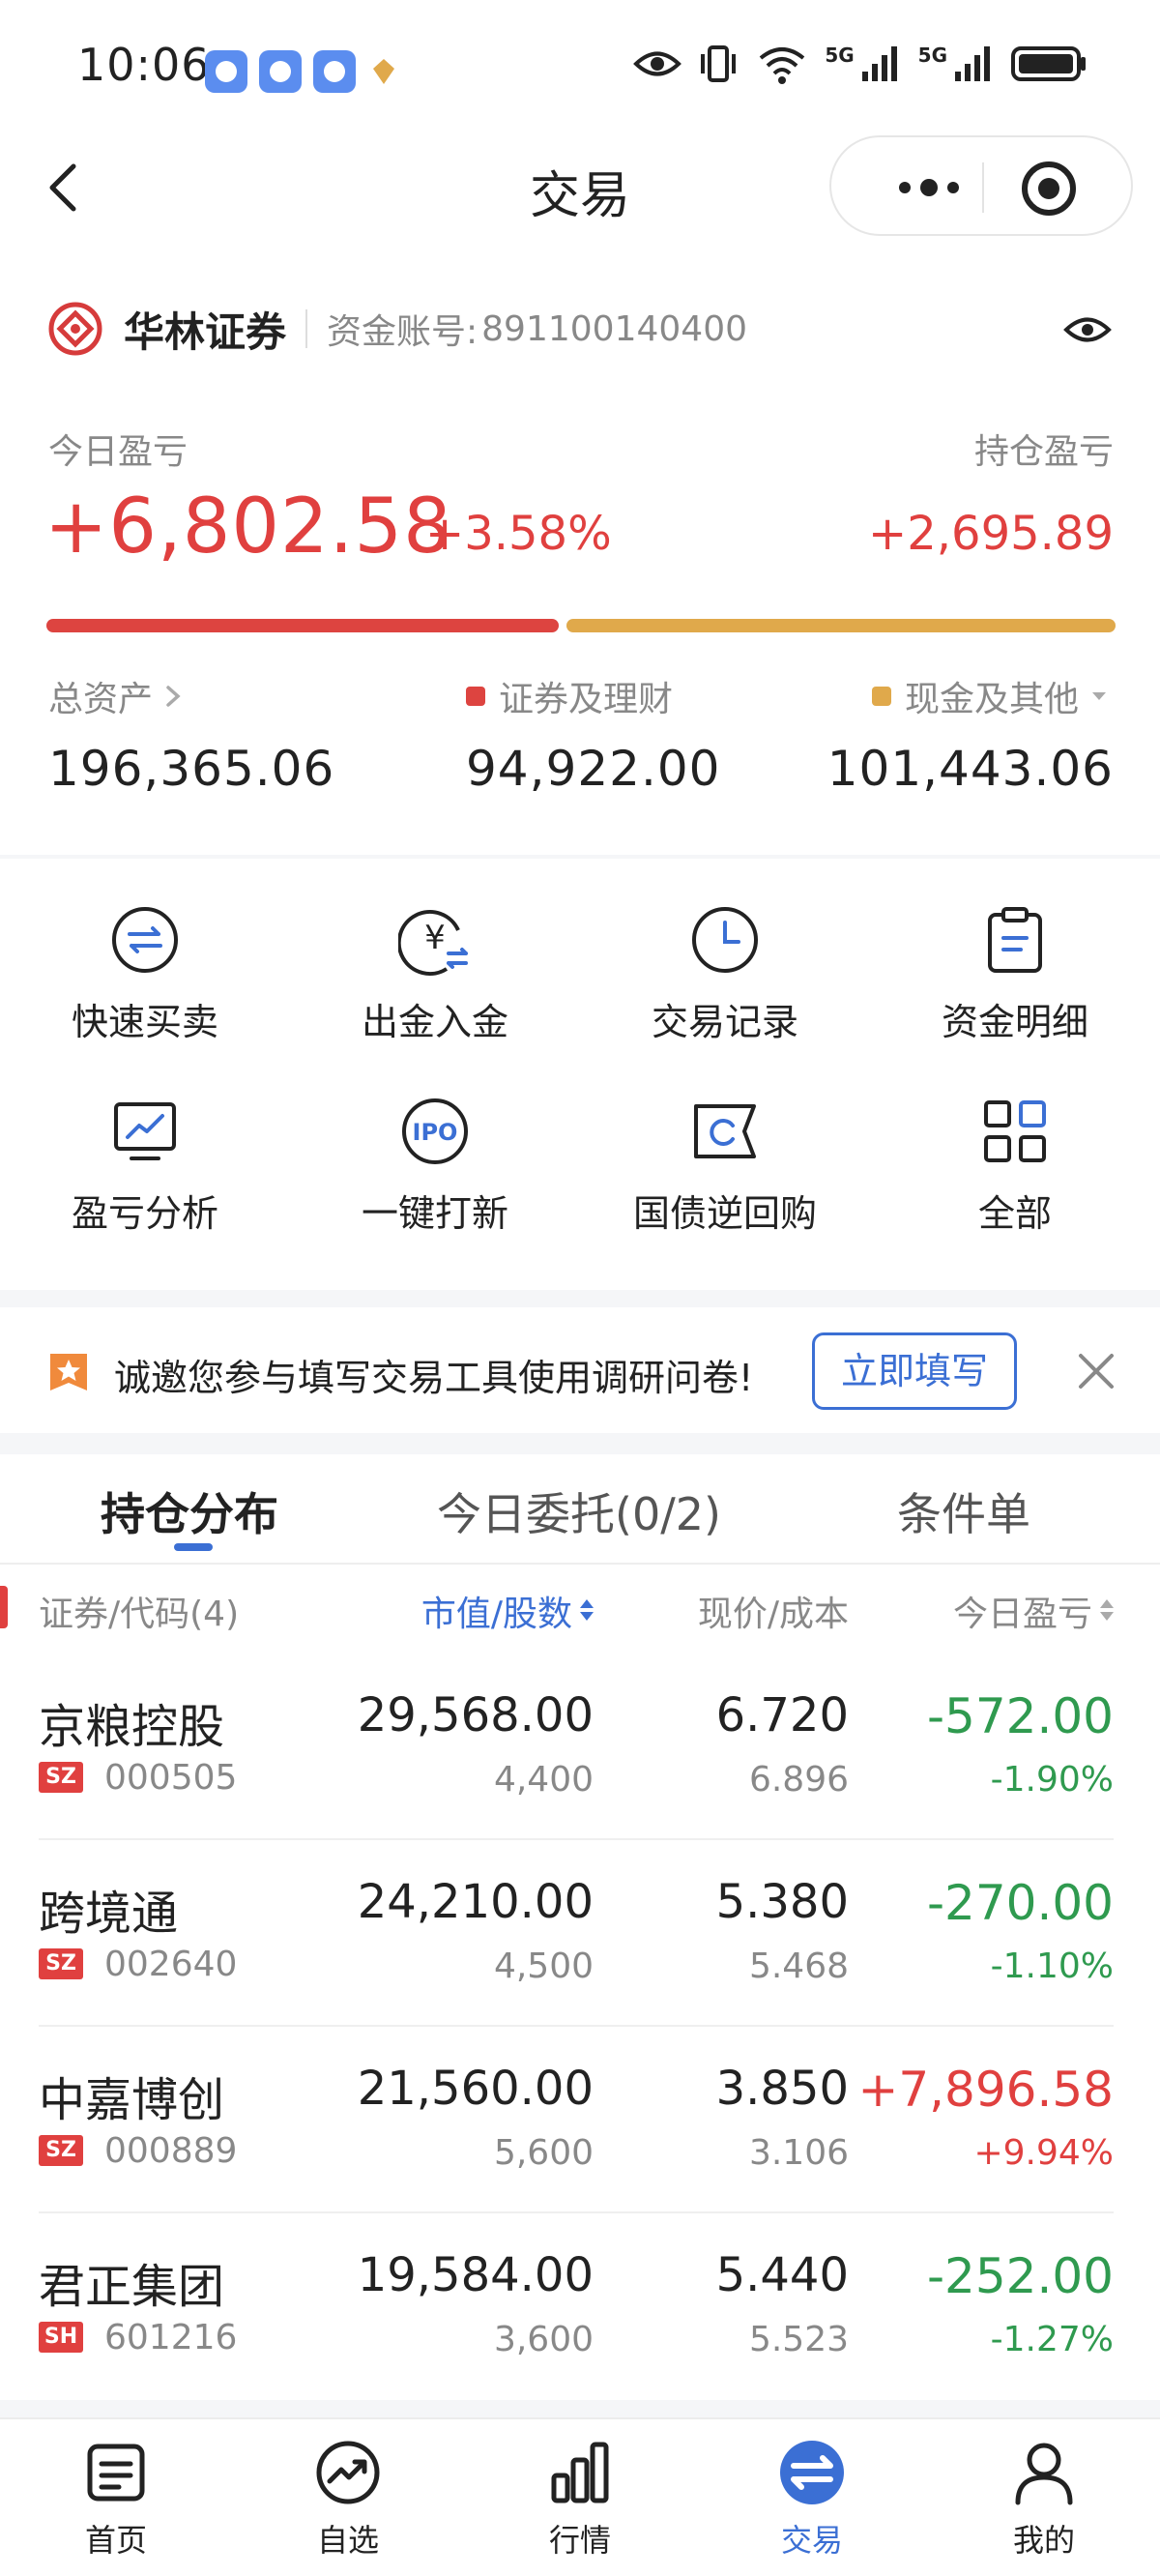 The height and width of the screenshot is (2576, 1160). Describe the element at coordinates (174, 696) in the screenshot. I see `chevron-right-icon` at that location.